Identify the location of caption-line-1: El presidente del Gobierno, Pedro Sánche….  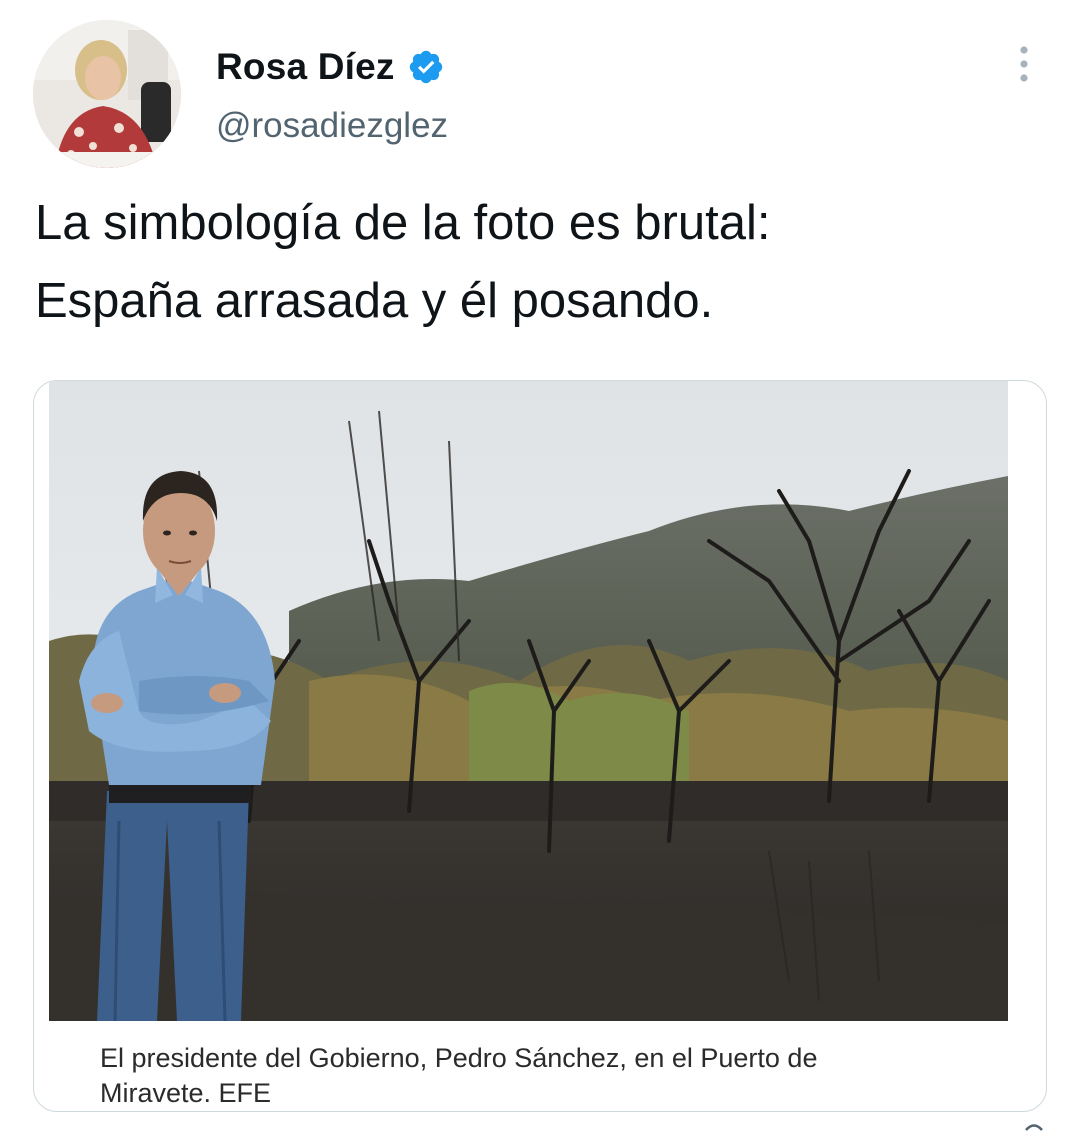
(459, 1058).